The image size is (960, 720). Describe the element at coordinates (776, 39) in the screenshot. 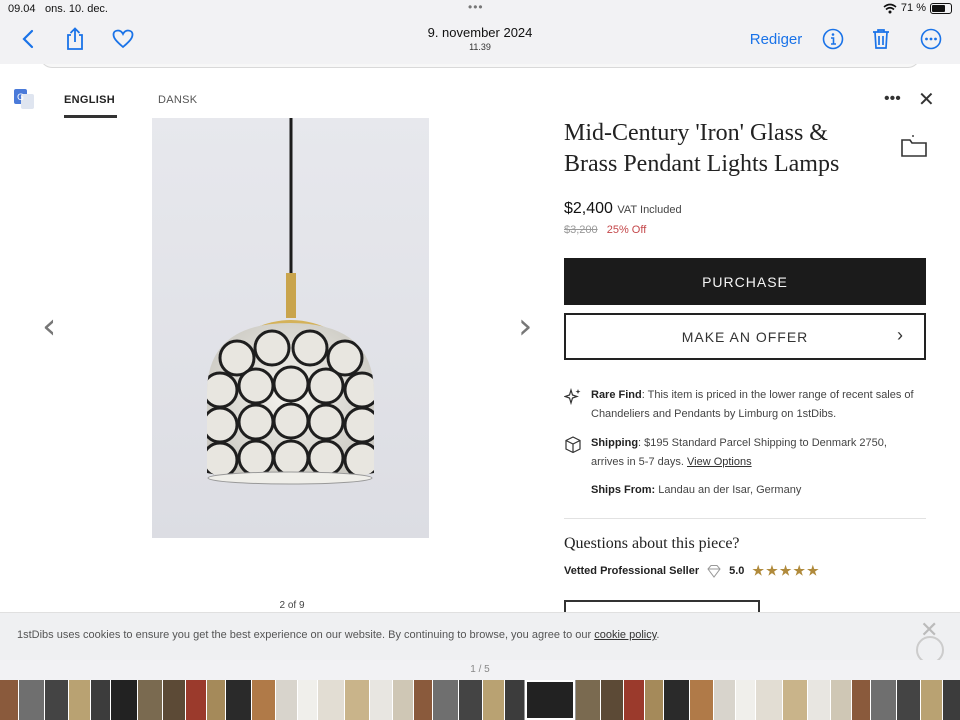

I see `edit-button: Rediger` at that location.